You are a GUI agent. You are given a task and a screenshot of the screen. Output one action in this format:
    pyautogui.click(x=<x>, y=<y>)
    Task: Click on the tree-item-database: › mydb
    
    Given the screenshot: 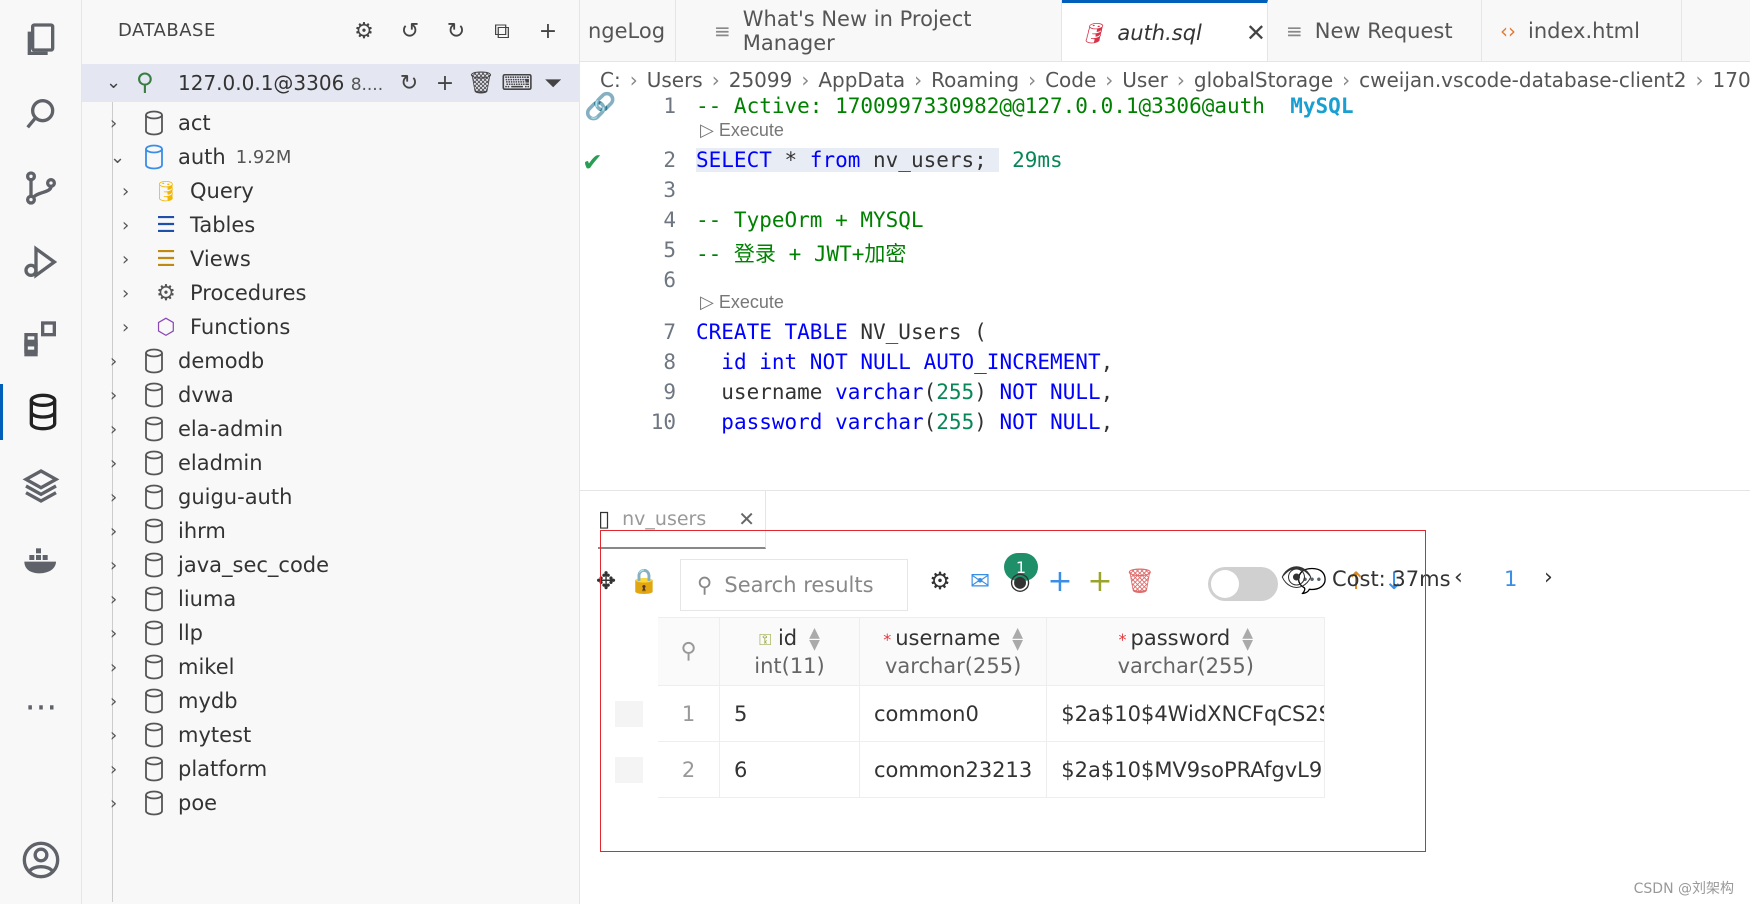 What is the action you would take?
    pyautogui.click(x=174, y=701)
    